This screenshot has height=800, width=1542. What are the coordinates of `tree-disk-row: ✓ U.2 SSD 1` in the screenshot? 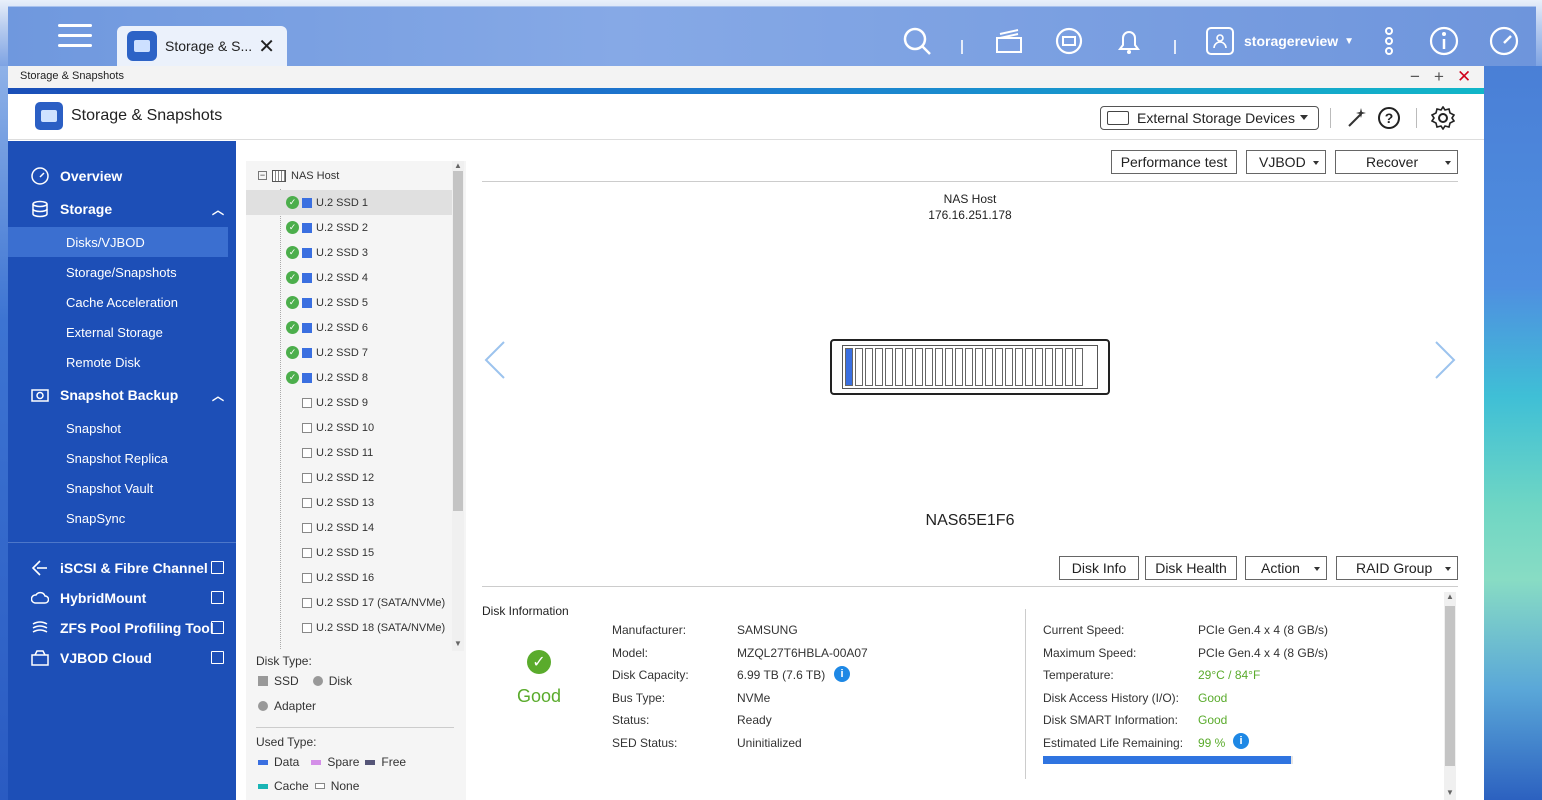 It's located at (349, 202).